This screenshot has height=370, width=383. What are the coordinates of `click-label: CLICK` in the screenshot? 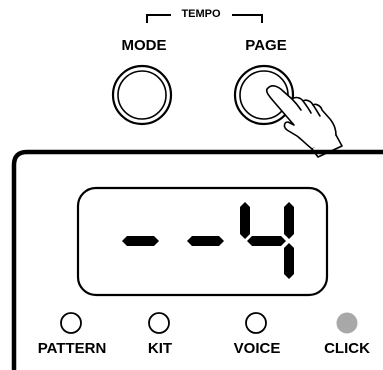 It's located at (347, 348).